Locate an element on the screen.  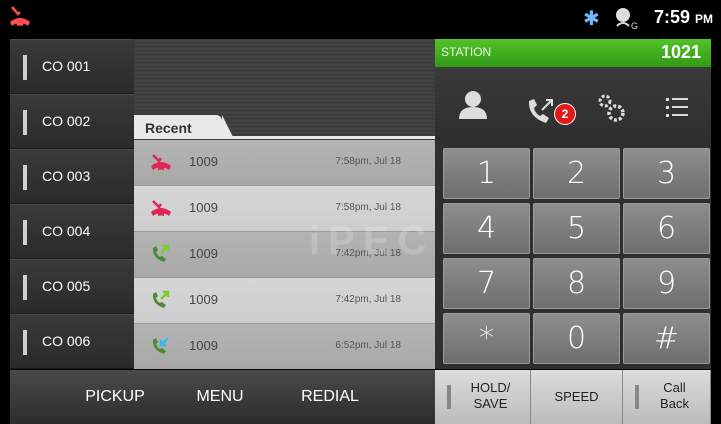
co-line-label: CO 004 is located at coordinates (66, 231).